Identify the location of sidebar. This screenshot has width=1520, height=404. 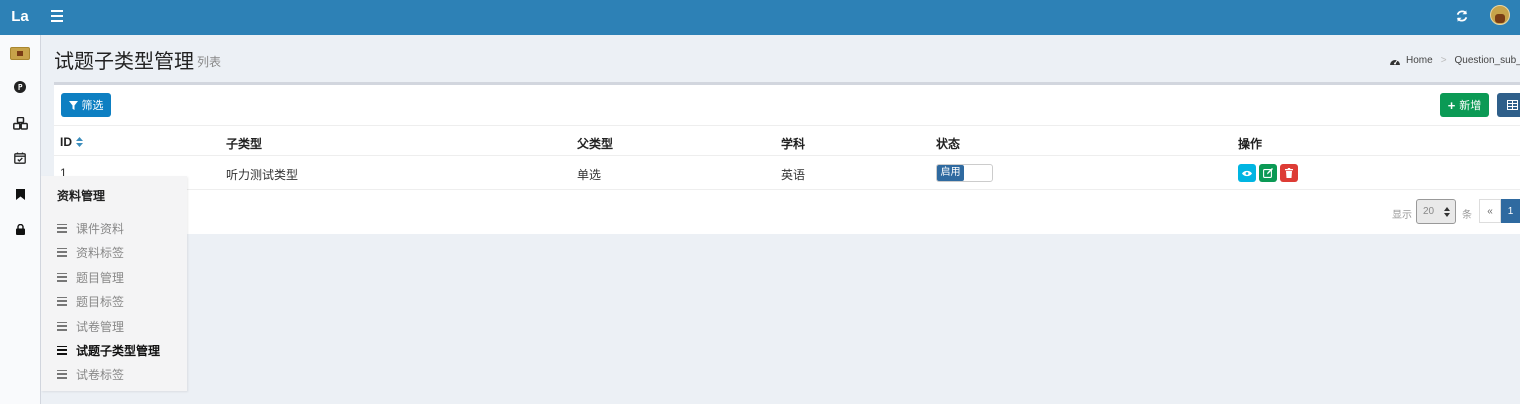
(20, 219).